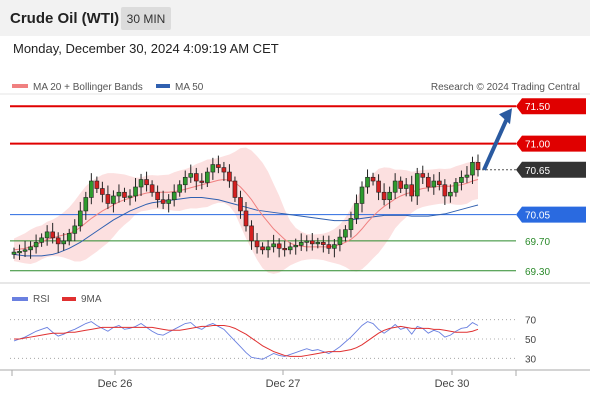  Describe the element at coordinates (69, 299) in the screenshot. I see `ma9-legend-swatch` at that location.